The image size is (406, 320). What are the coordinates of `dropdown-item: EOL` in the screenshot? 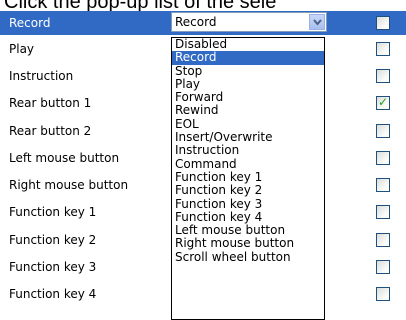 It's located at (248, 124).